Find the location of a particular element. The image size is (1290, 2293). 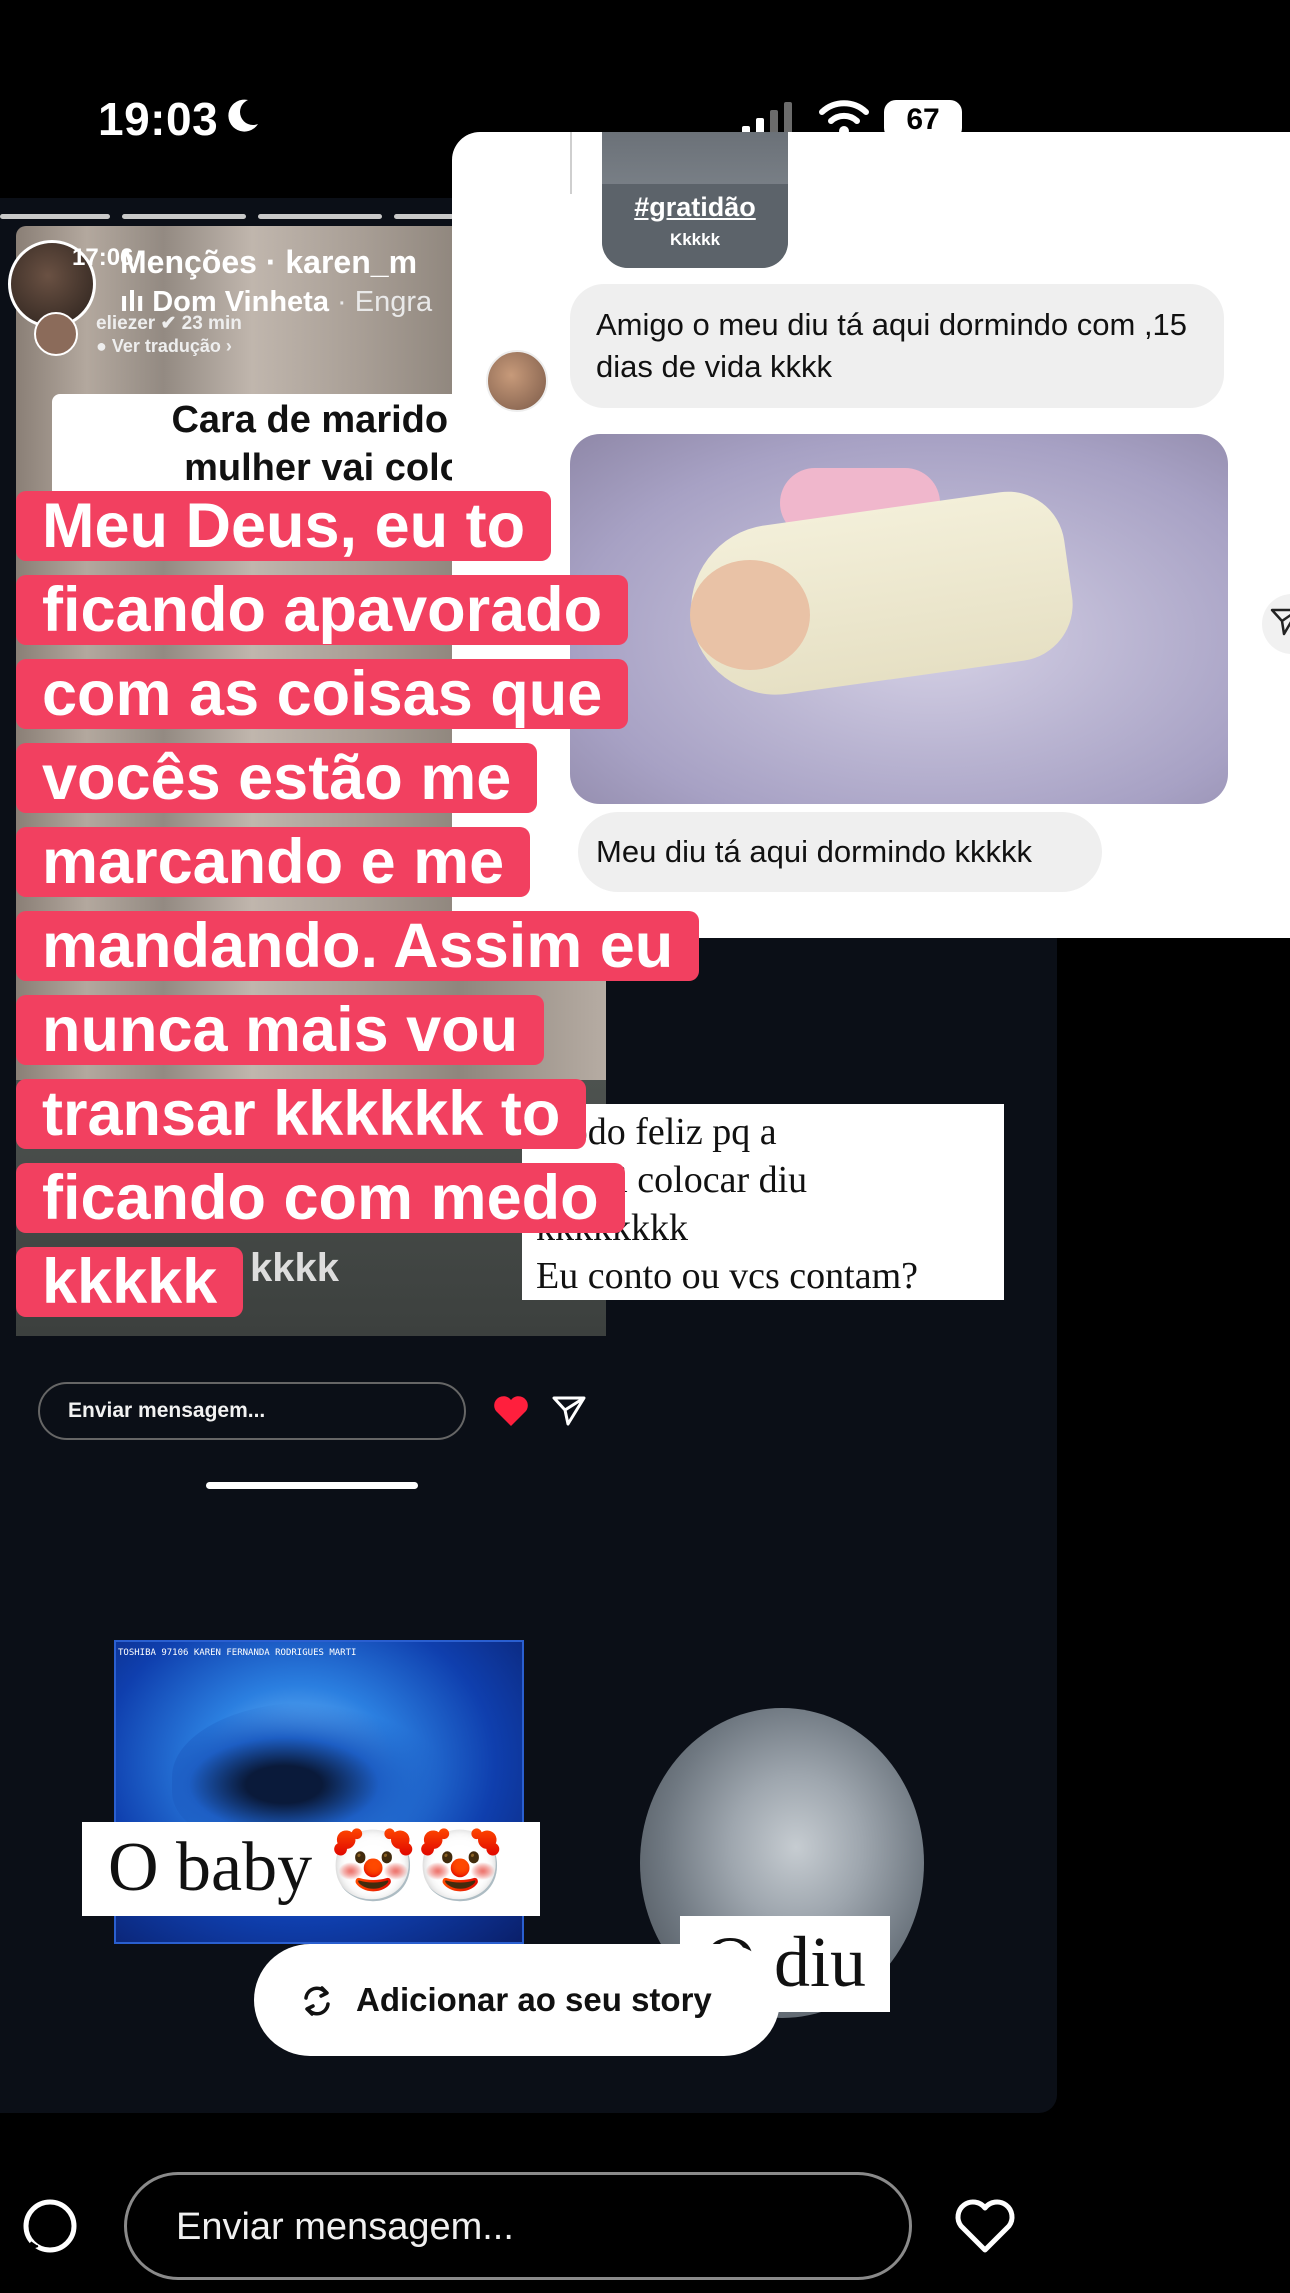

sticker-hashtag: #gratidão is located at coordinates (695, 207).